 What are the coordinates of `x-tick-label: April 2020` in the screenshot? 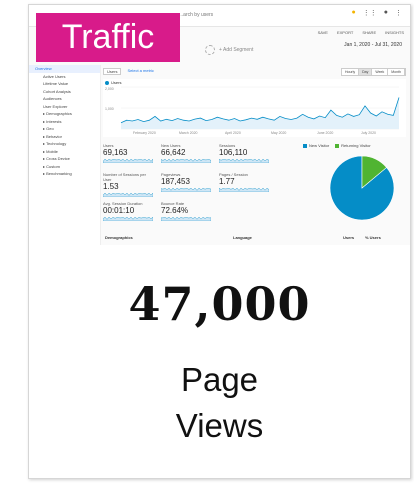 It's located at (233, 133).